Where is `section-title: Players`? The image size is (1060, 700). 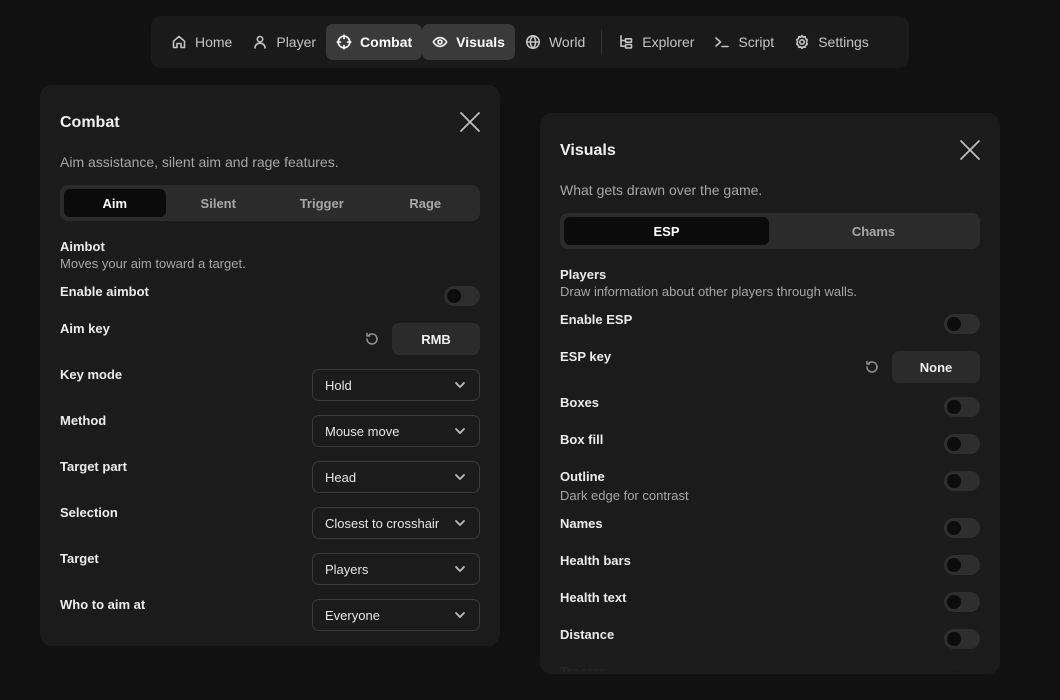
section-title: Players is located at coordinates (583, 274).